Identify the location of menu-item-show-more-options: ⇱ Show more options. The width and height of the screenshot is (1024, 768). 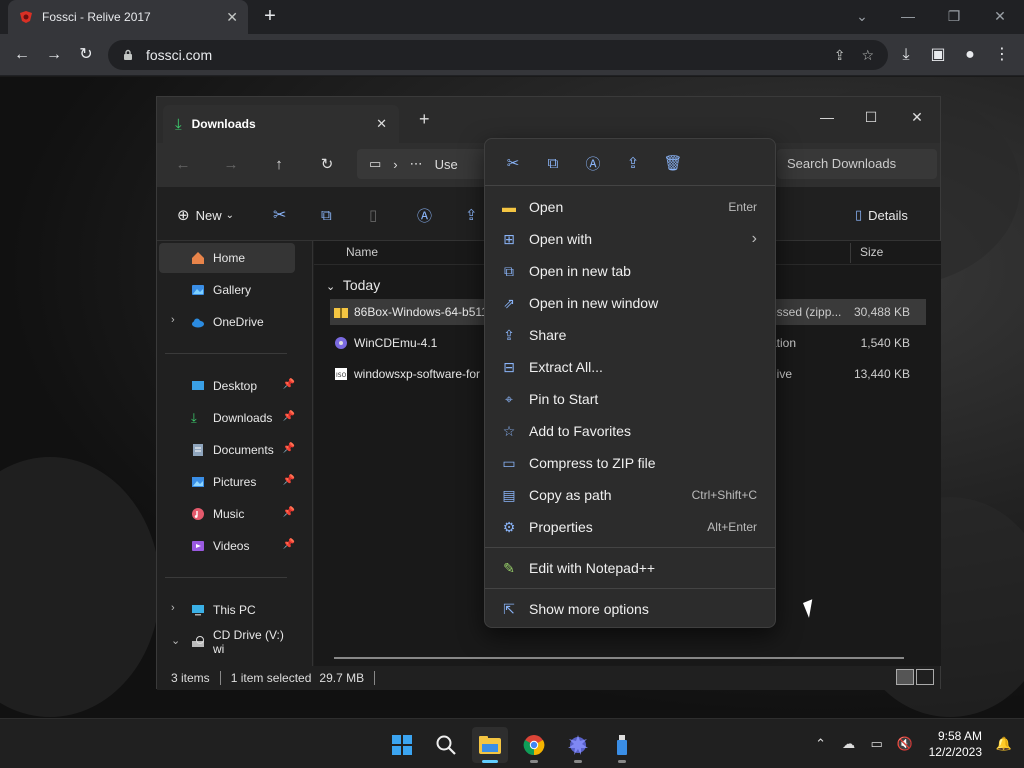
(631, 609).